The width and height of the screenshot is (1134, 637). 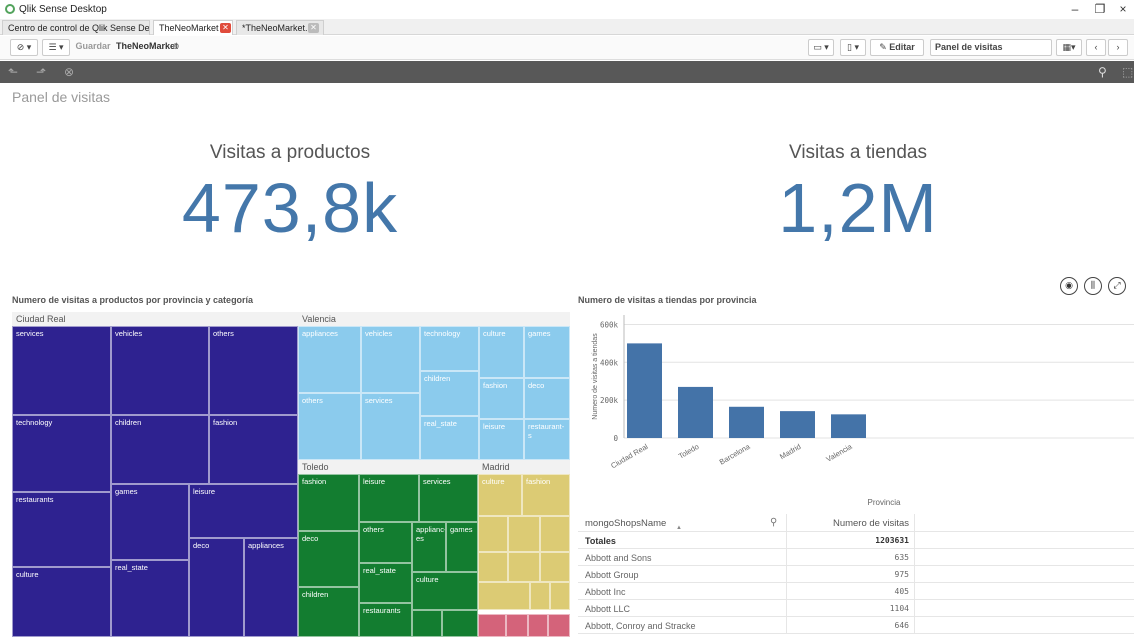 I want to click on shop-name-cell: Abbott LLC, so click(x=607, y=609).